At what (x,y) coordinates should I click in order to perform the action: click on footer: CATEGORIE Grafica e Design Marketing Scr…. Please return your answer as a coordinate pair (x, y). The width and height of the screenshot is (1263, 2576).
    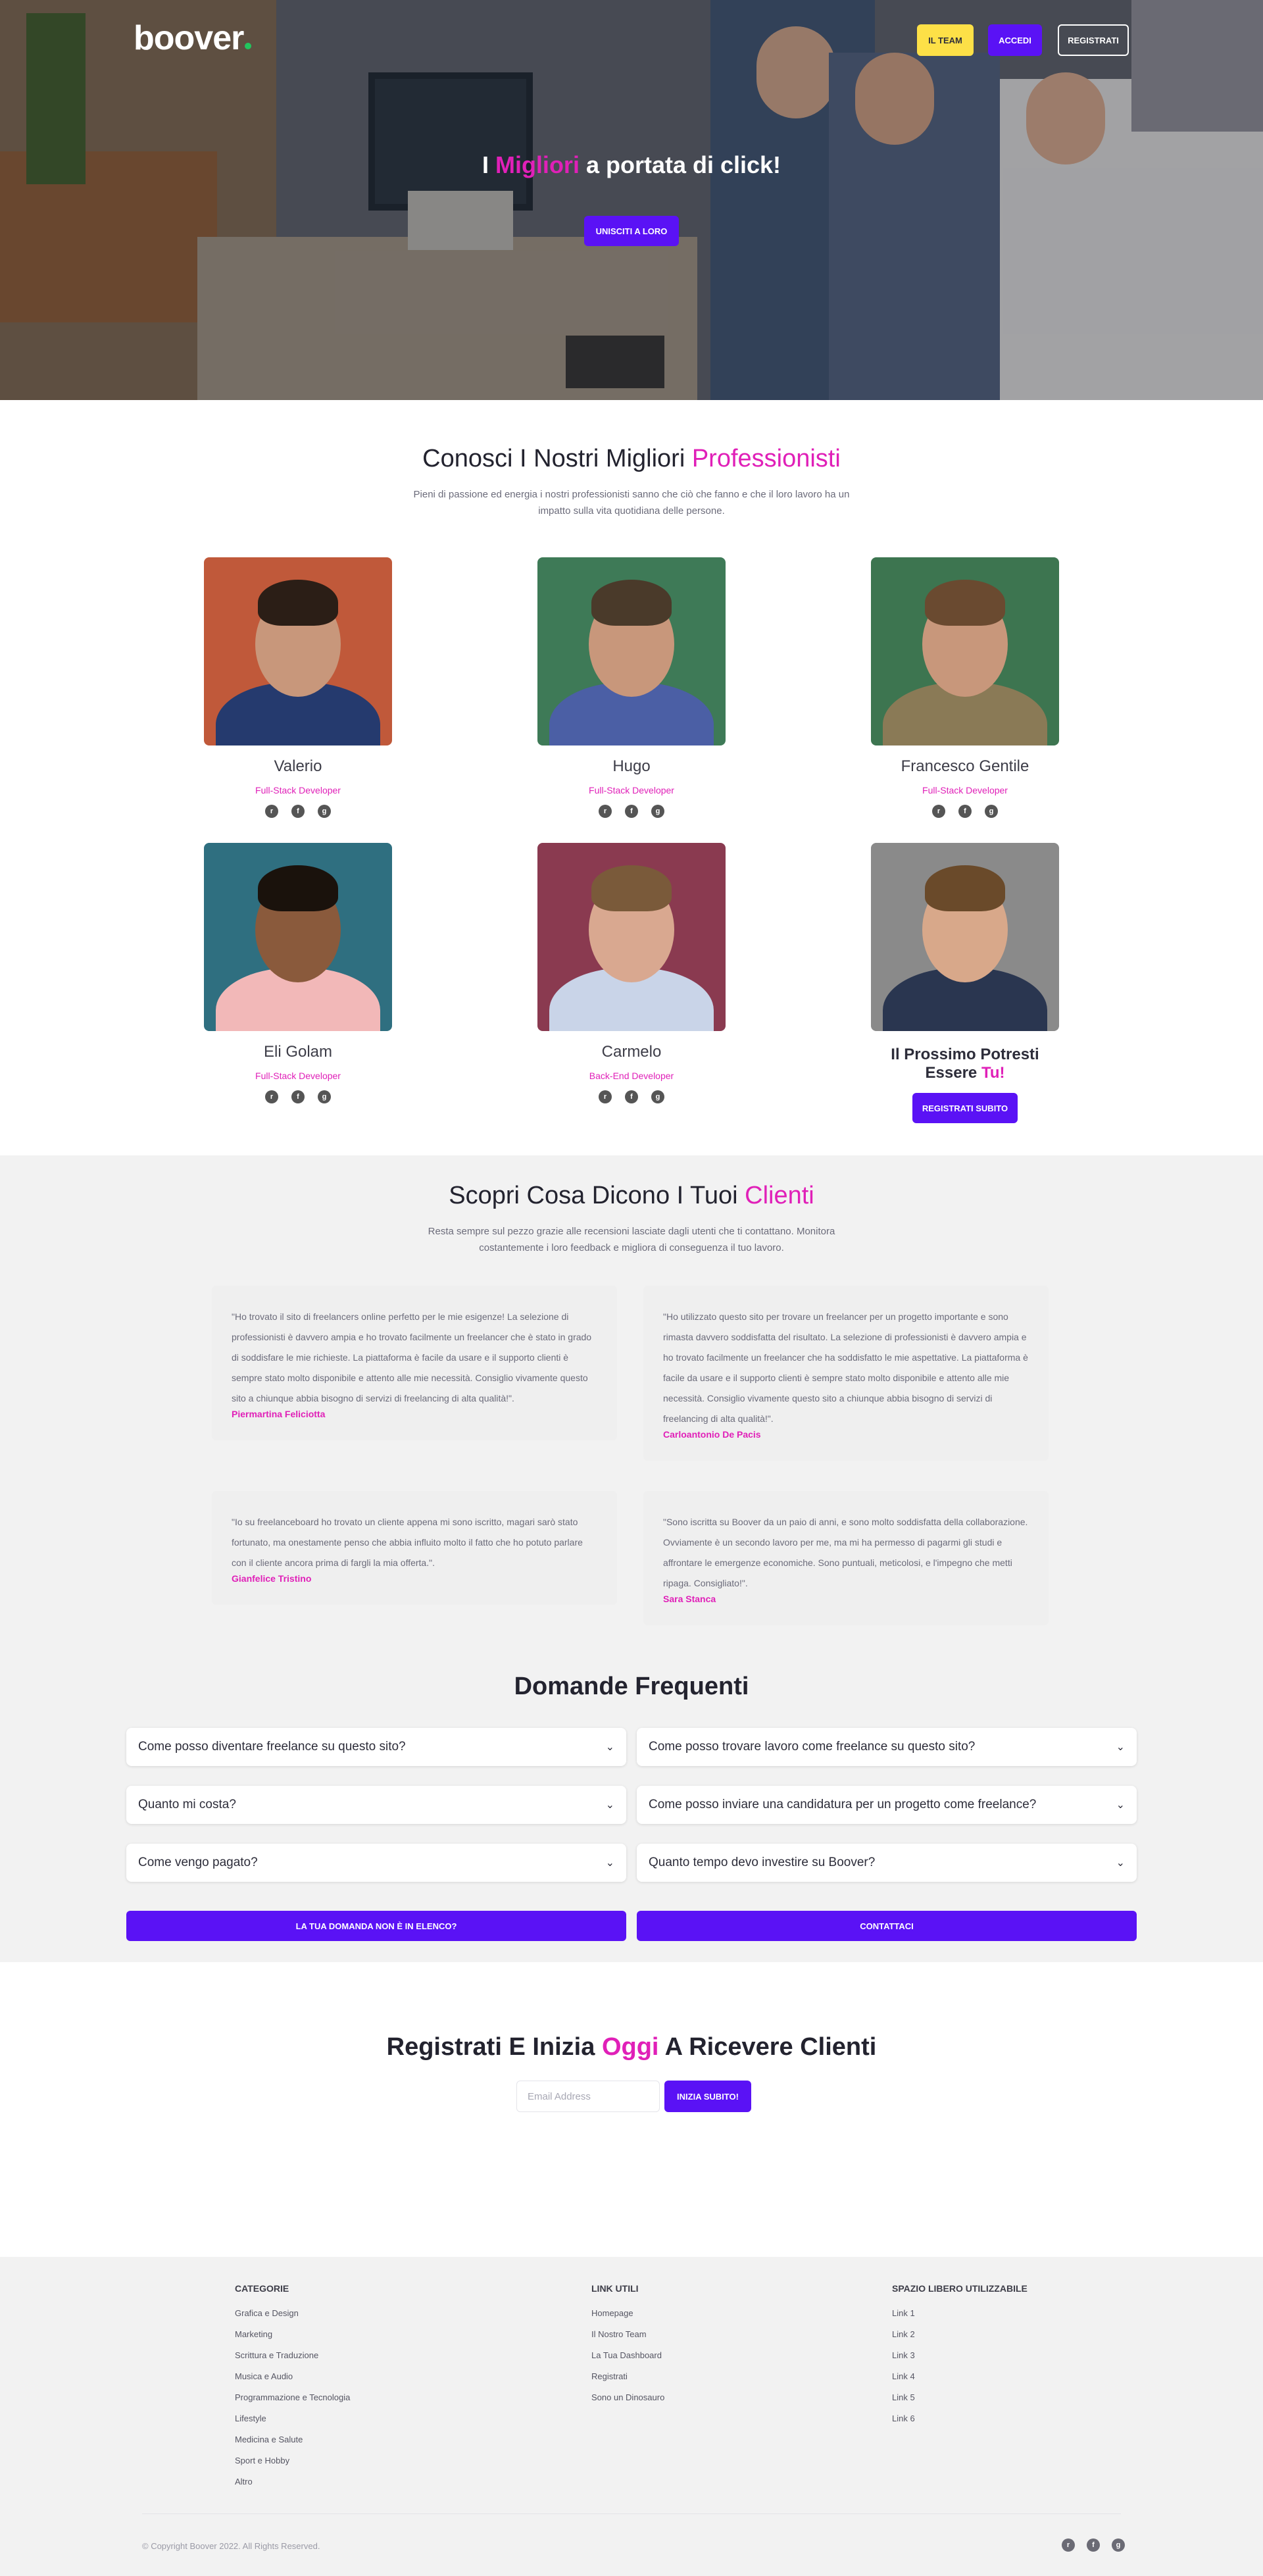
    Looking at the image, I should click on (631, 2416).